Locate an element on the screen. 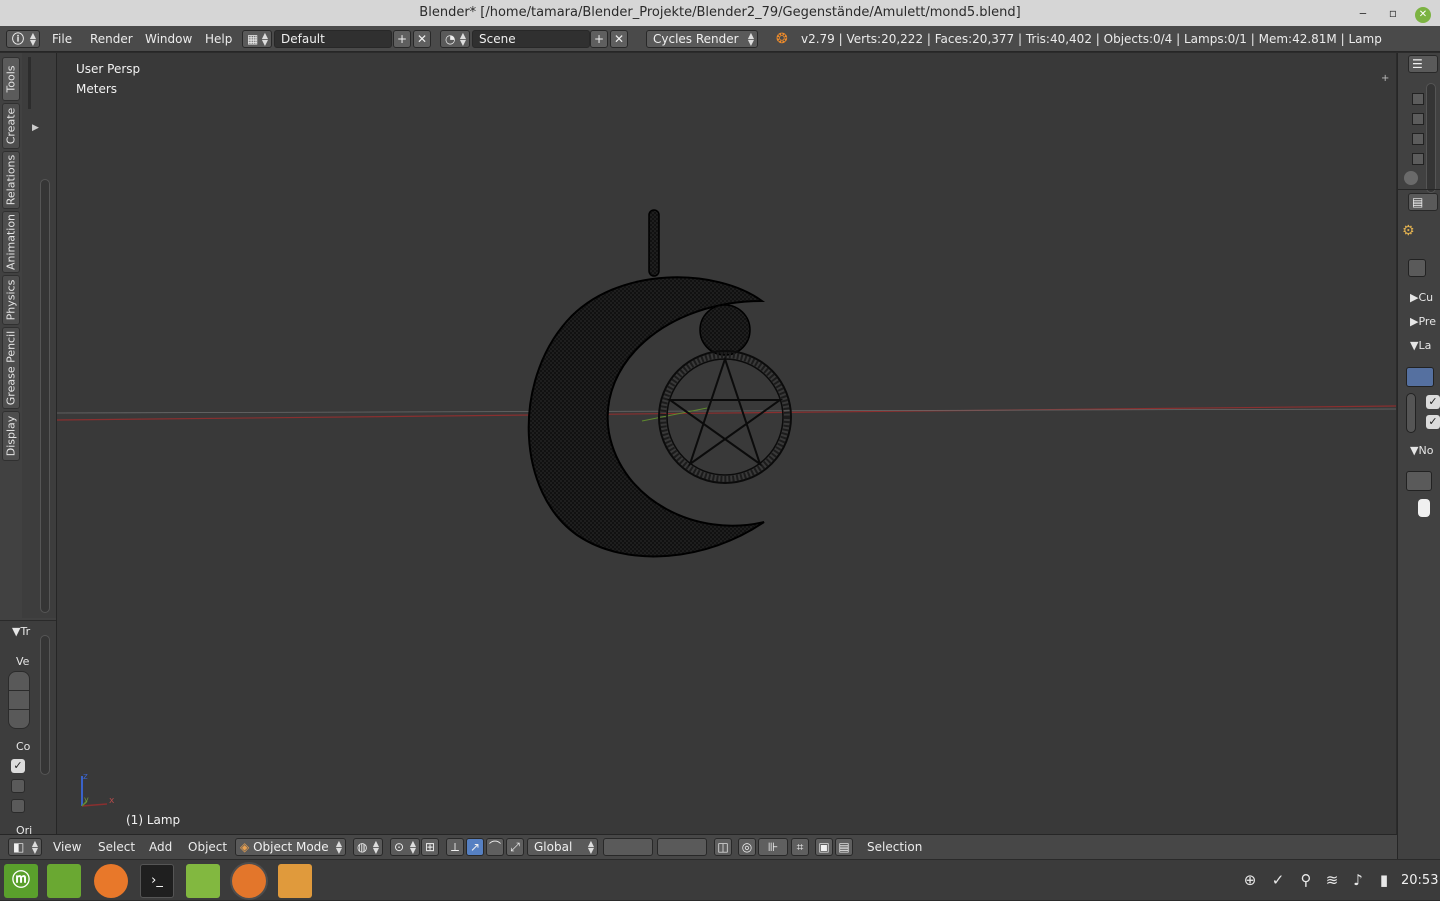  nodes-button is located at coordinates (1419, 481).